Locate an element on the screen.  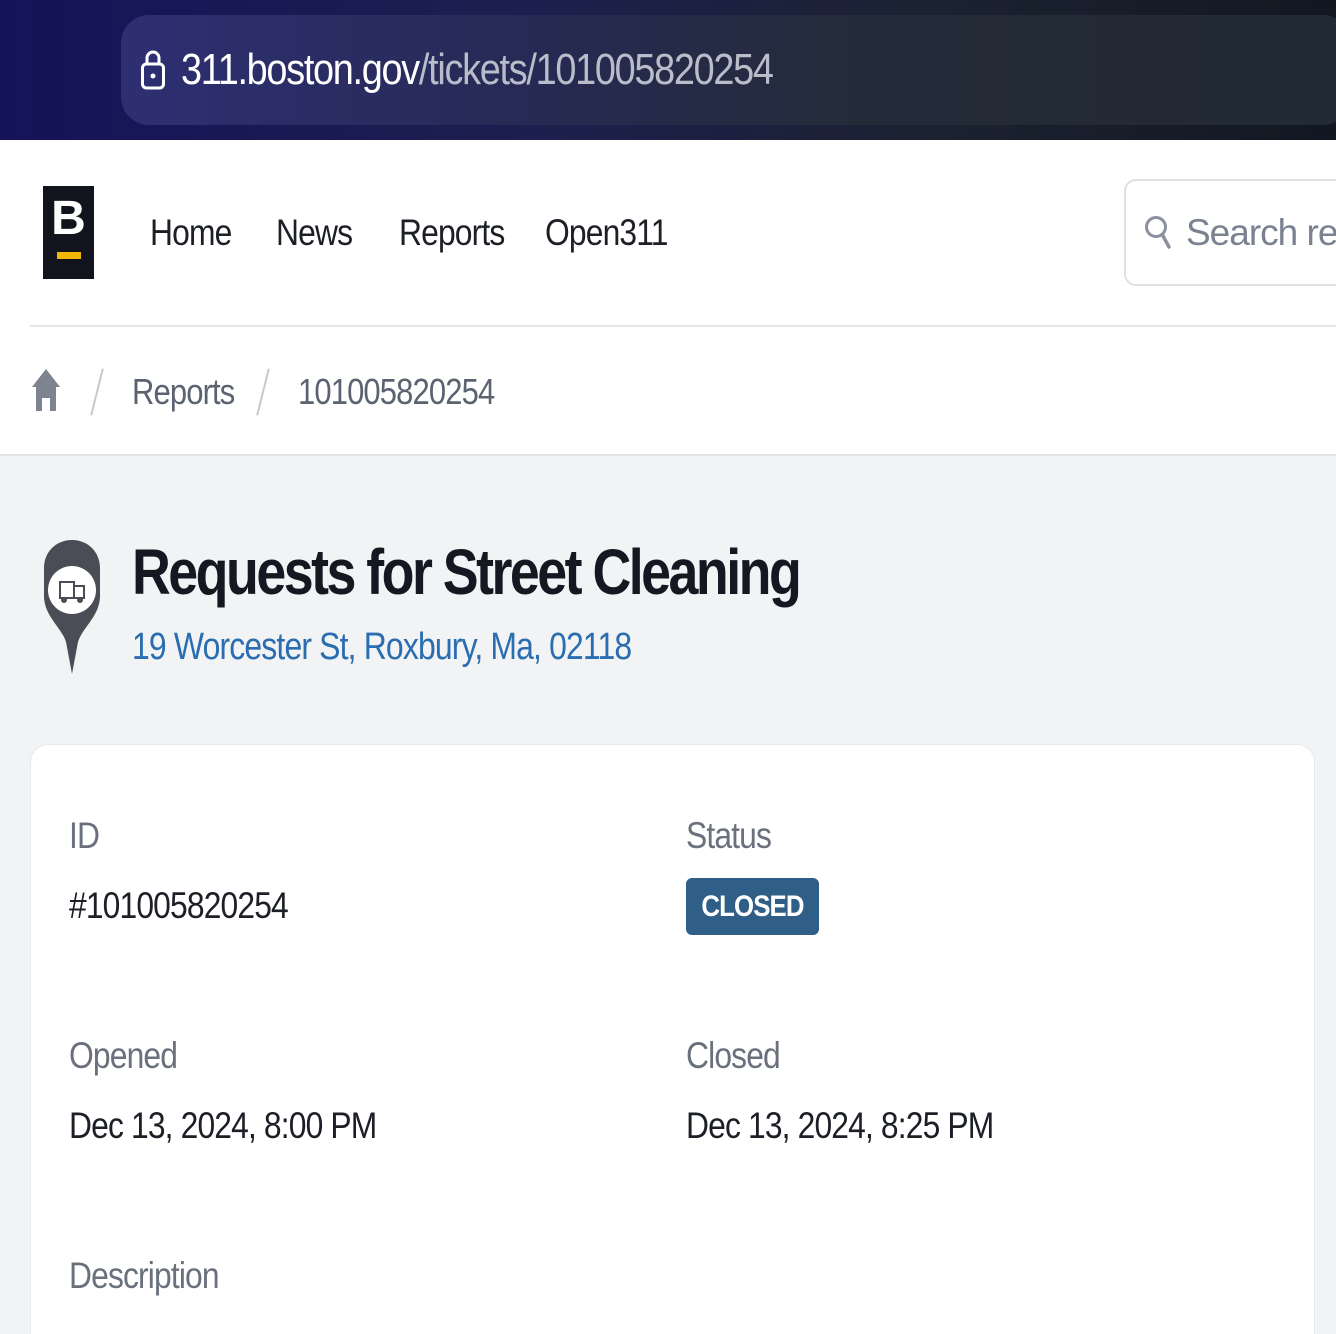
breadcrumb-ticket-id: 101005820254 is located at coordinates (396, 391).